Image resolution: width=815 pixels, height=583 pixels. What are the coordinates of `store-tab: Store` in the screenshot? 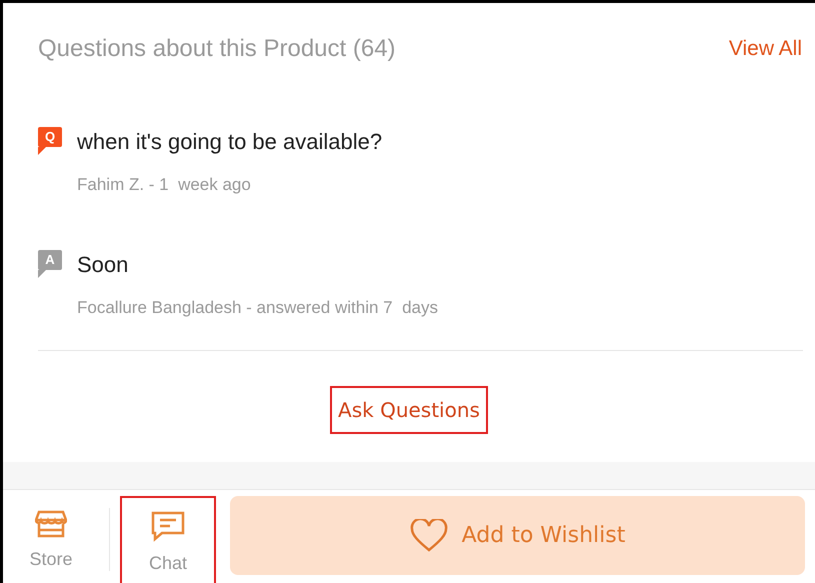 It's located at (51, 539).